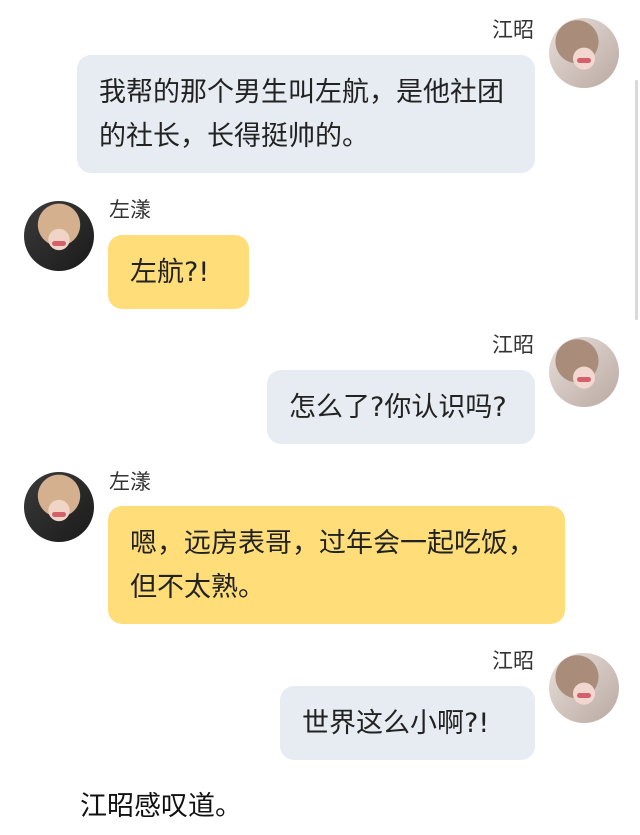  I want to click on sender-name-3: 江昭, so click(513, 345).